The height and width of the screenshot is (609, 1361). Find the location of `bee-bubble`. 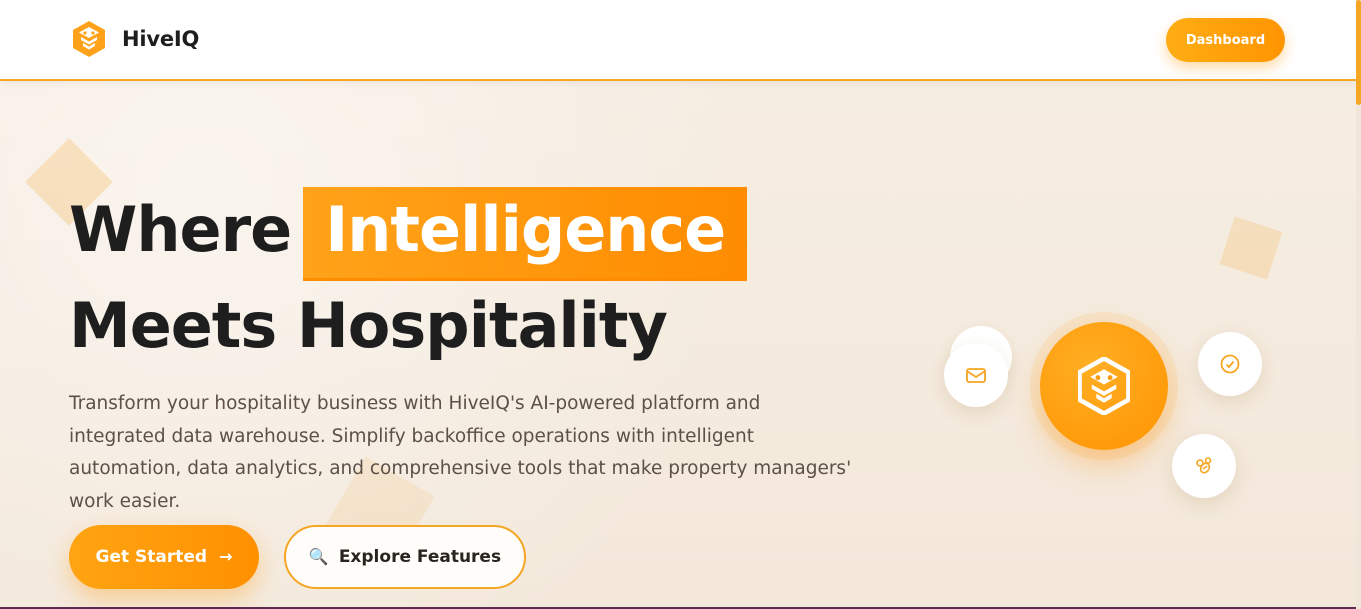

bee-bubble is located at coordinates (1204, 466).